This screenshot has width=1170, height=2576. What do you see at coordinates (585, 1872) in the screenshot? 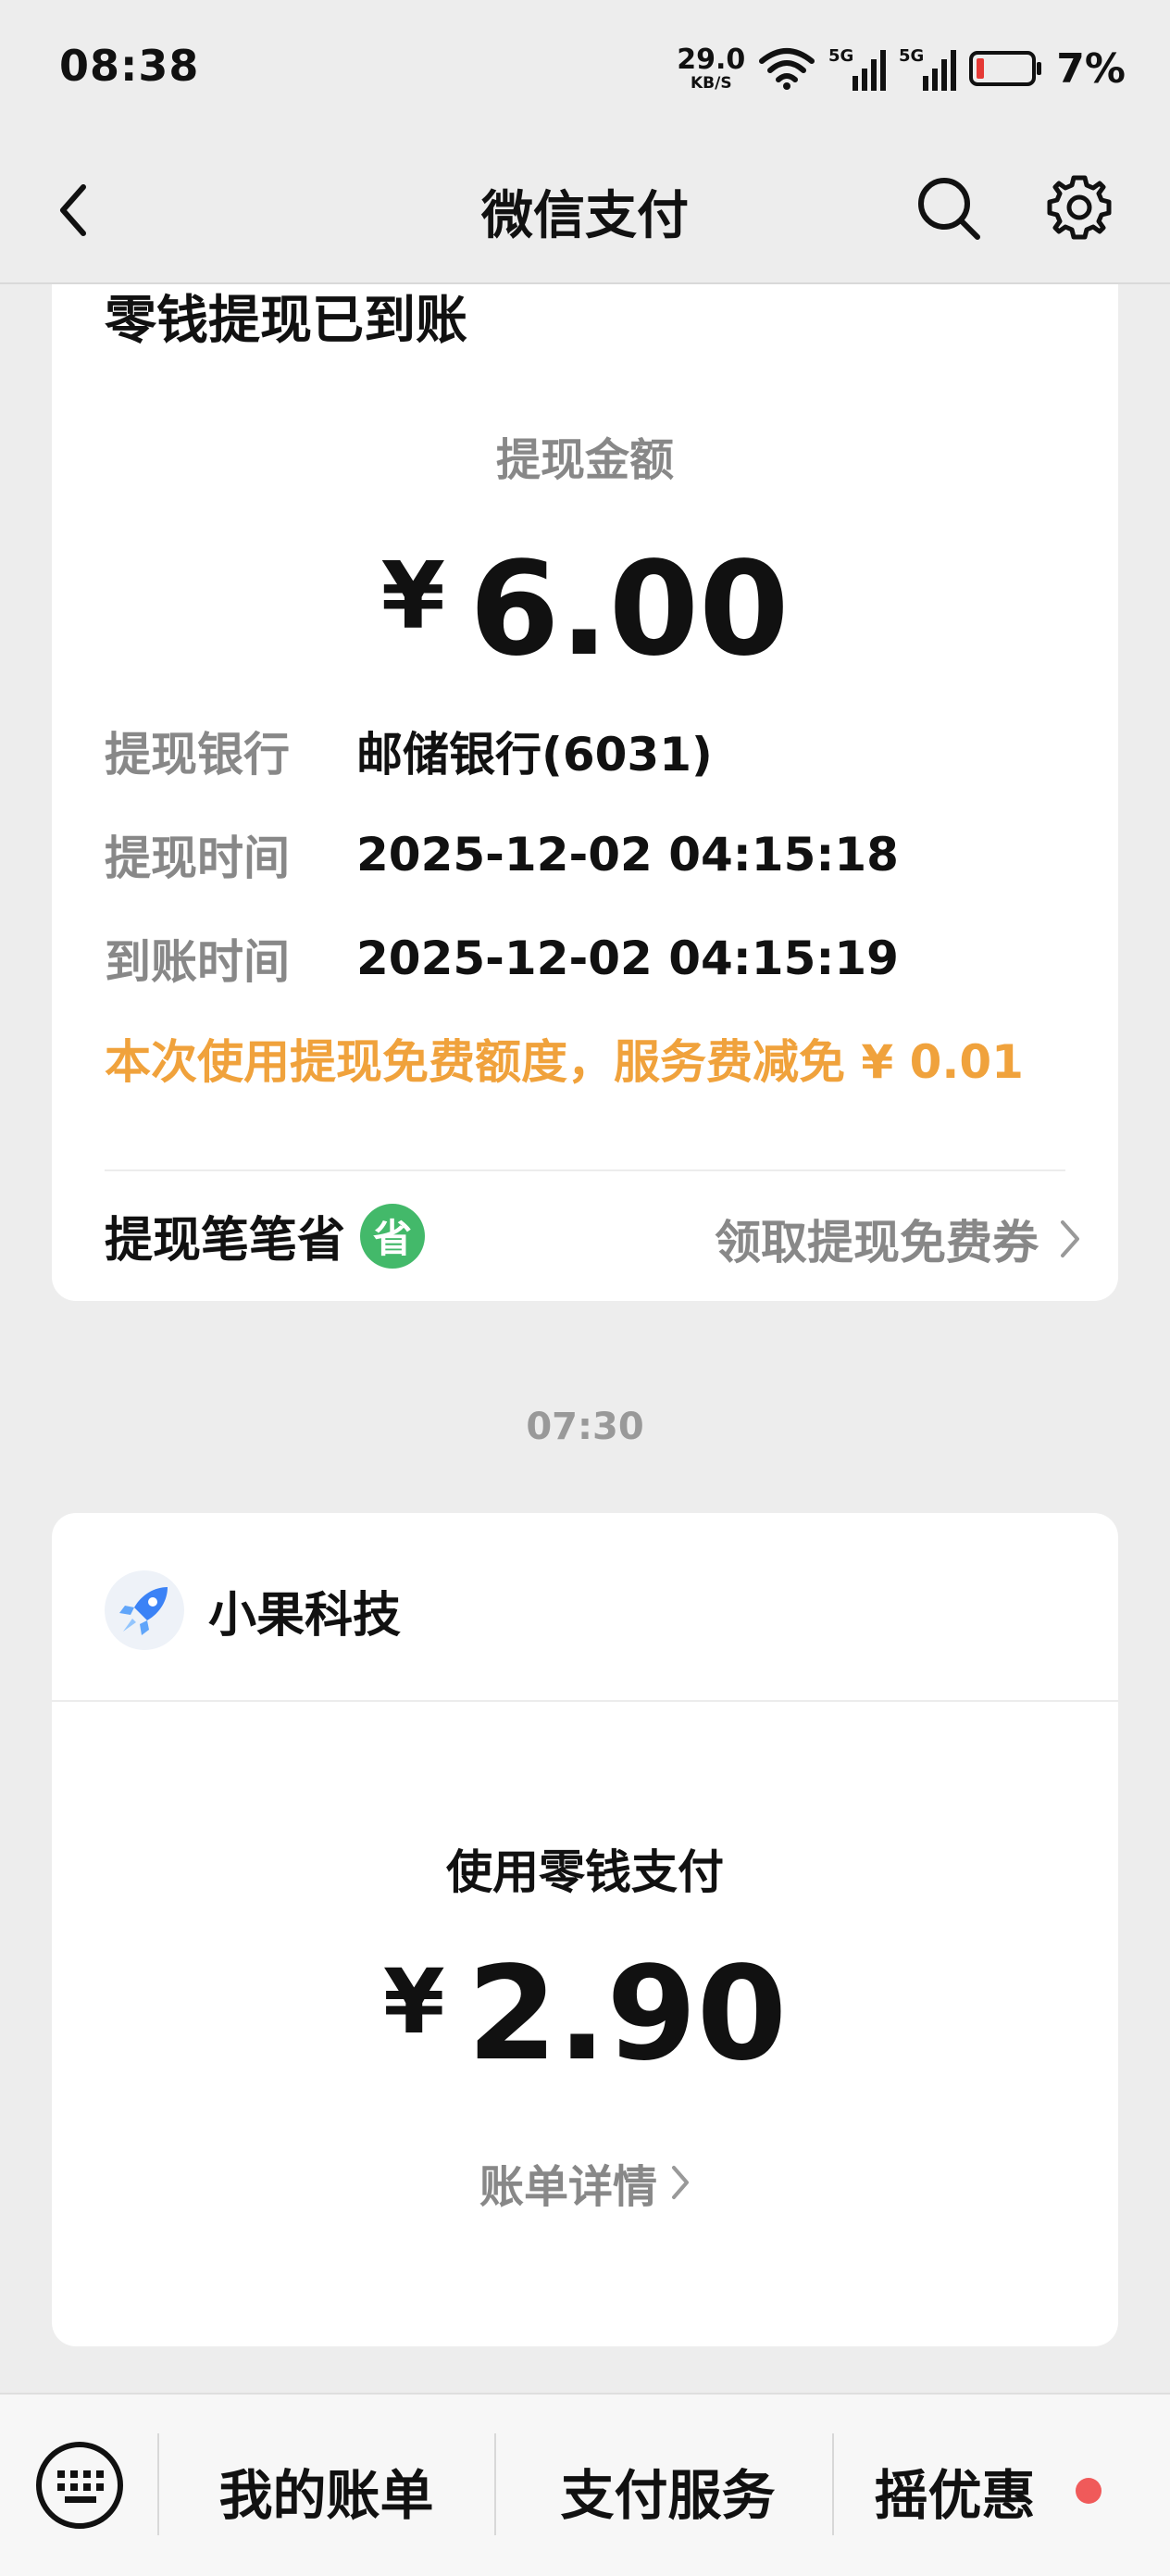
I see `payment-method-label: 使用零钱支付` at bounding box center [585, 1872].